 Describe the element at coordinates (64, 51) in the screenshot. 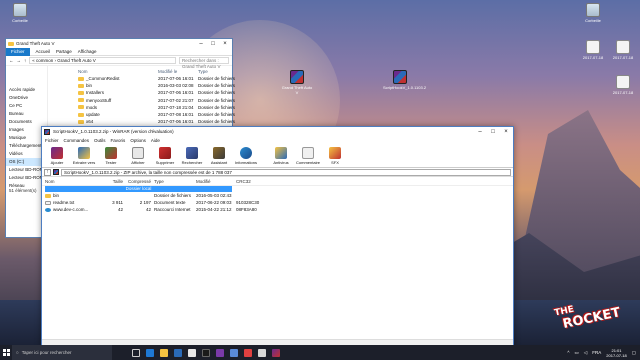

I see `tab-share: Partage` at that location.